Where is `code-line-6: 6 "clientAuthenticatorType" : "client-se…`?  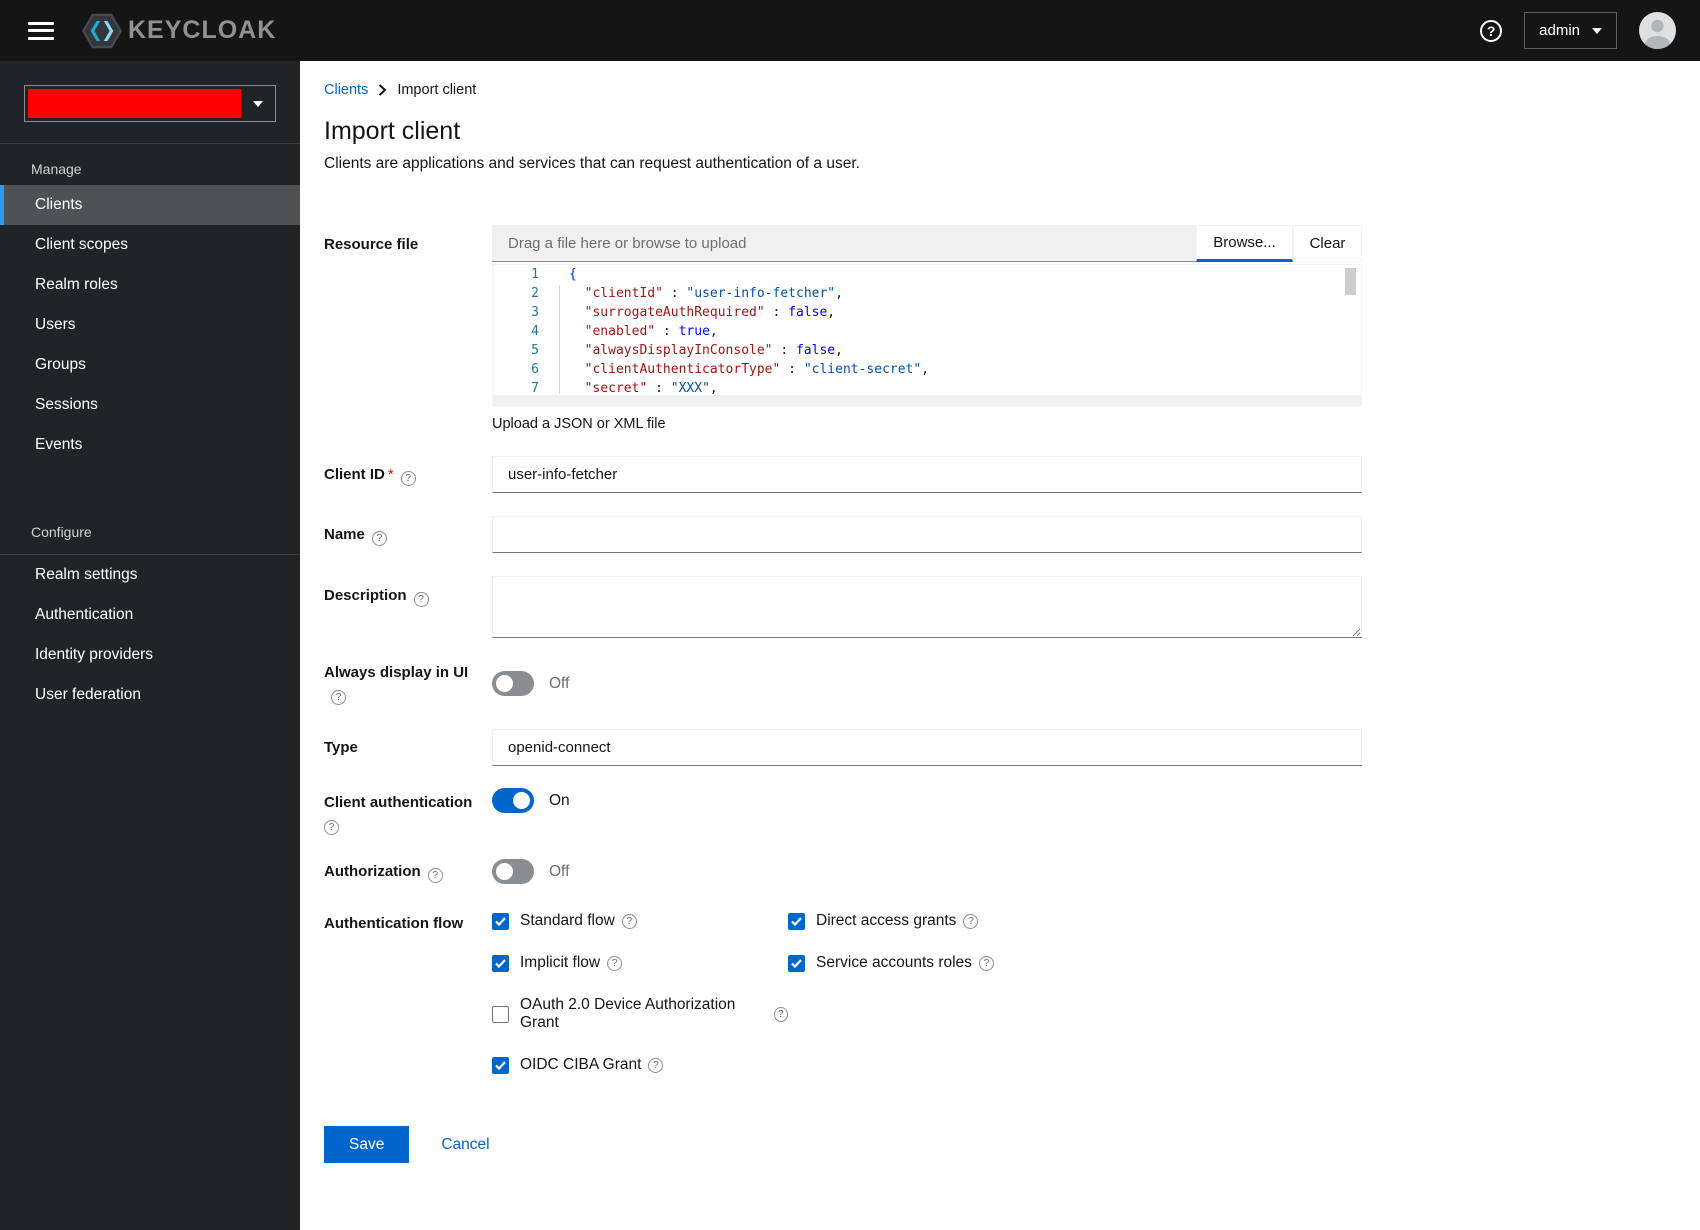 code-line-6: 6 "clientAuthenticatorType" : "client-se… is located at coordinates (927, 369).